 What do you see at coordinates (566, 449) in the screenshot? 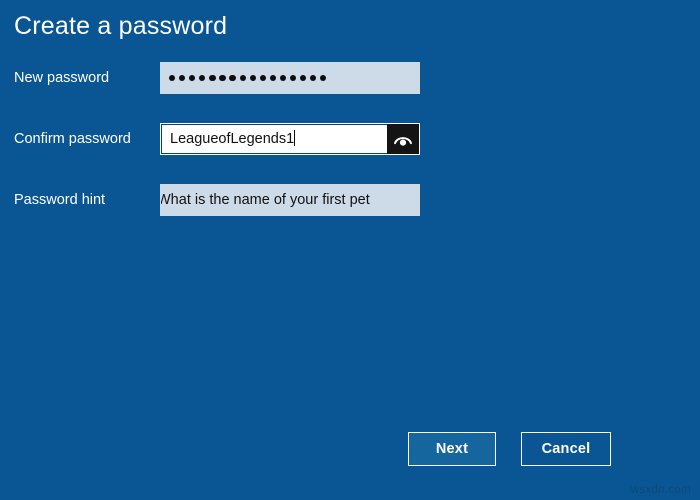
I see `cancel-button: Cancel` at bounding box center [566, 449].